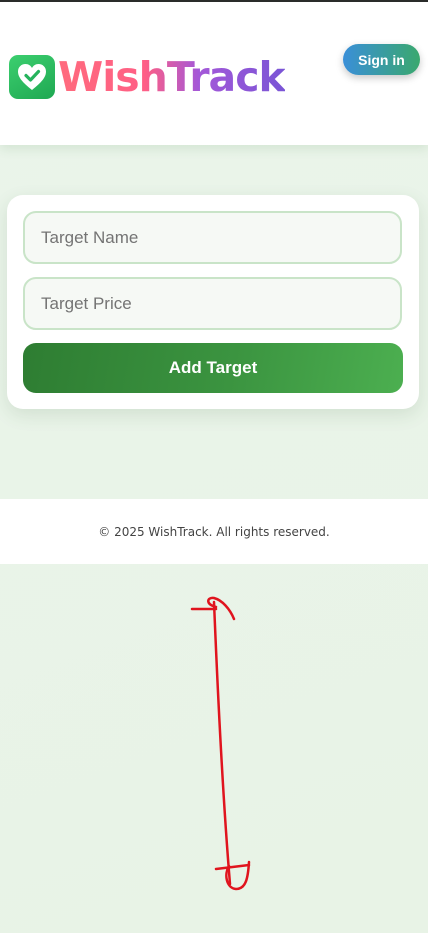 The width and height of the screenshot is (428, 933). I want to click on target-price-input, so click(212, 303).